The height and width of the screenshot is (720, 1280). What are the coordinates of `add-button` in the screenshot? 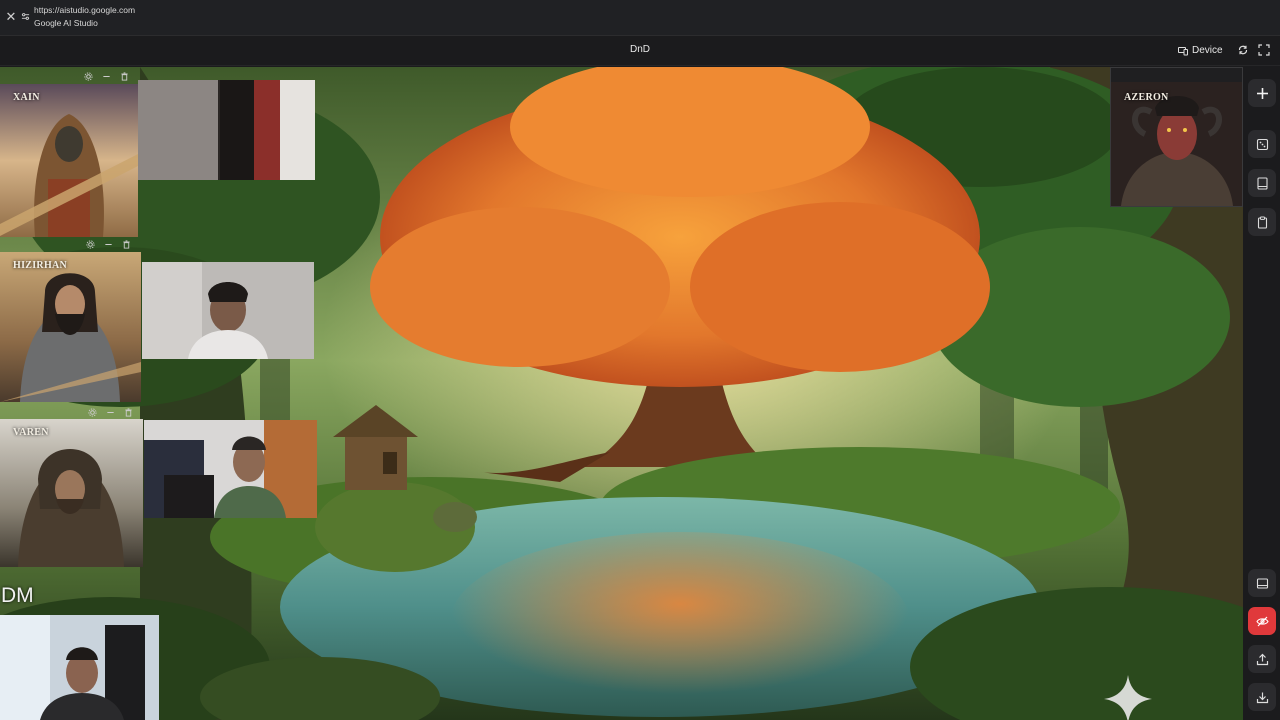 It's located at (1262, 93).